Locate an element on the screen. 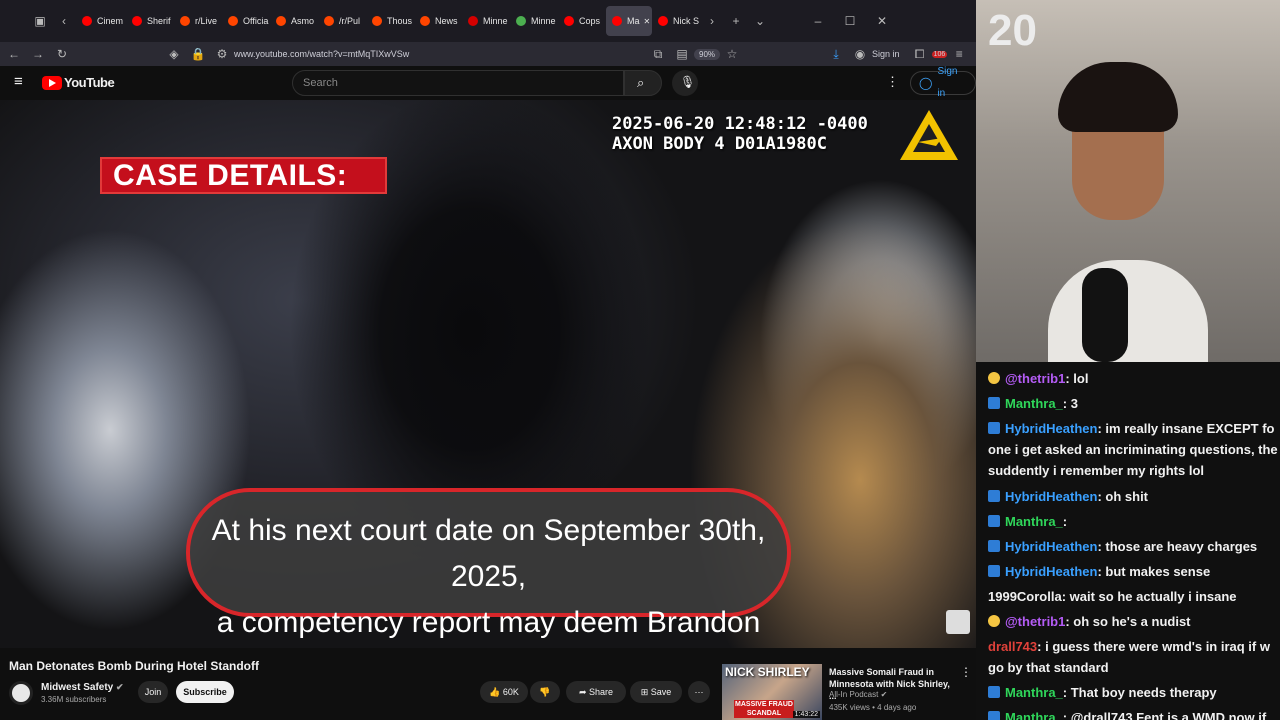 This screenshot has width=1280, height=720. browser-tab: Thous is located at coordinates (390, 21).